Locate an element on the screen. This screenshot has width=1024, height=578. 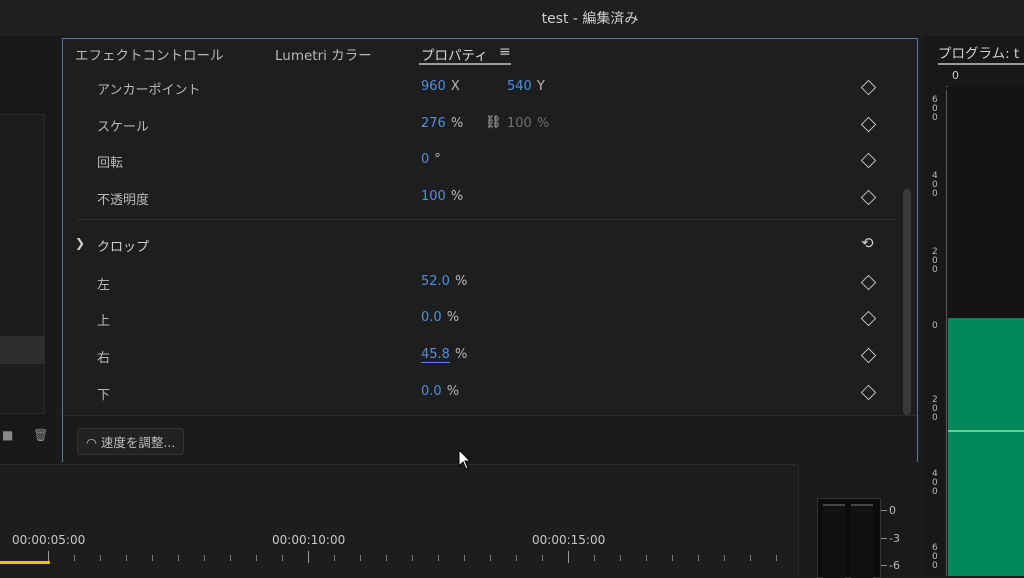
panel-tabs: エフェクトコントロール Lumetri カラー プロパティ ≡ is located at coordinates (490, 53).